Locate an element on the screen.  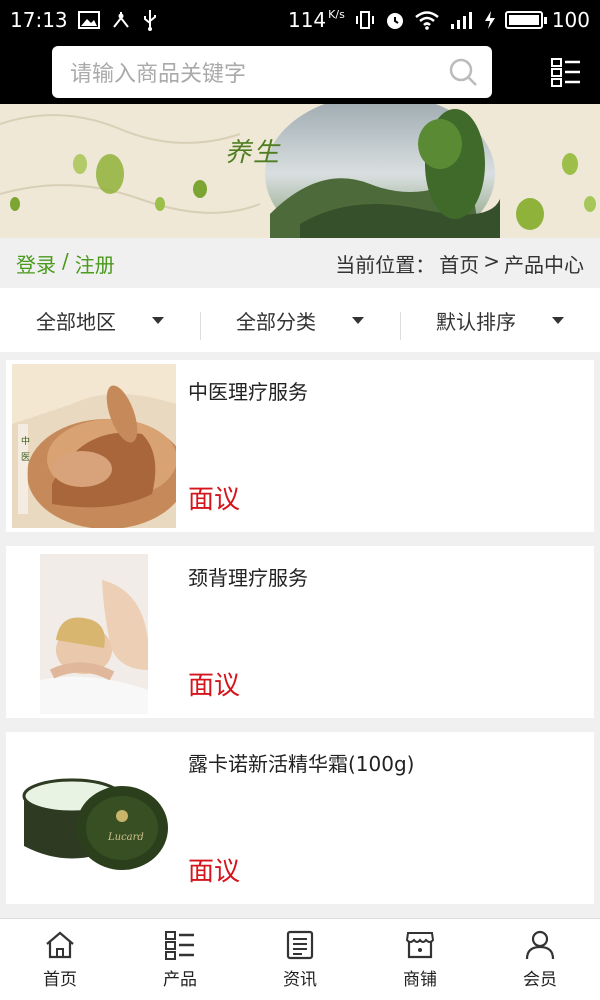
nav-label: 商铺 is located at coordinates (420, 980).